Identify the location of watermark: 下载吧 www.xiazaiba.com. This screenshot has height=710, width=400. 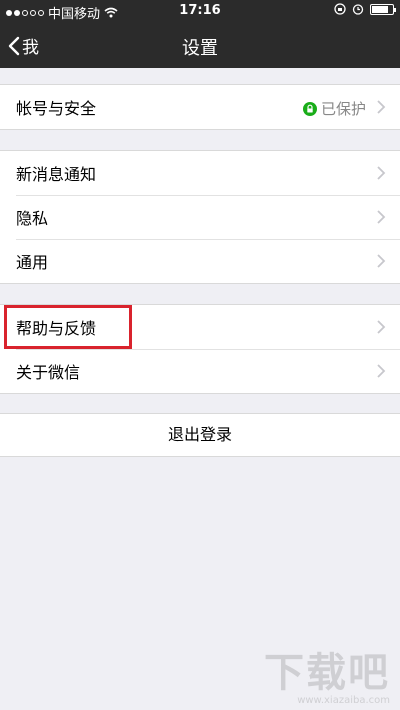
(327, 678).